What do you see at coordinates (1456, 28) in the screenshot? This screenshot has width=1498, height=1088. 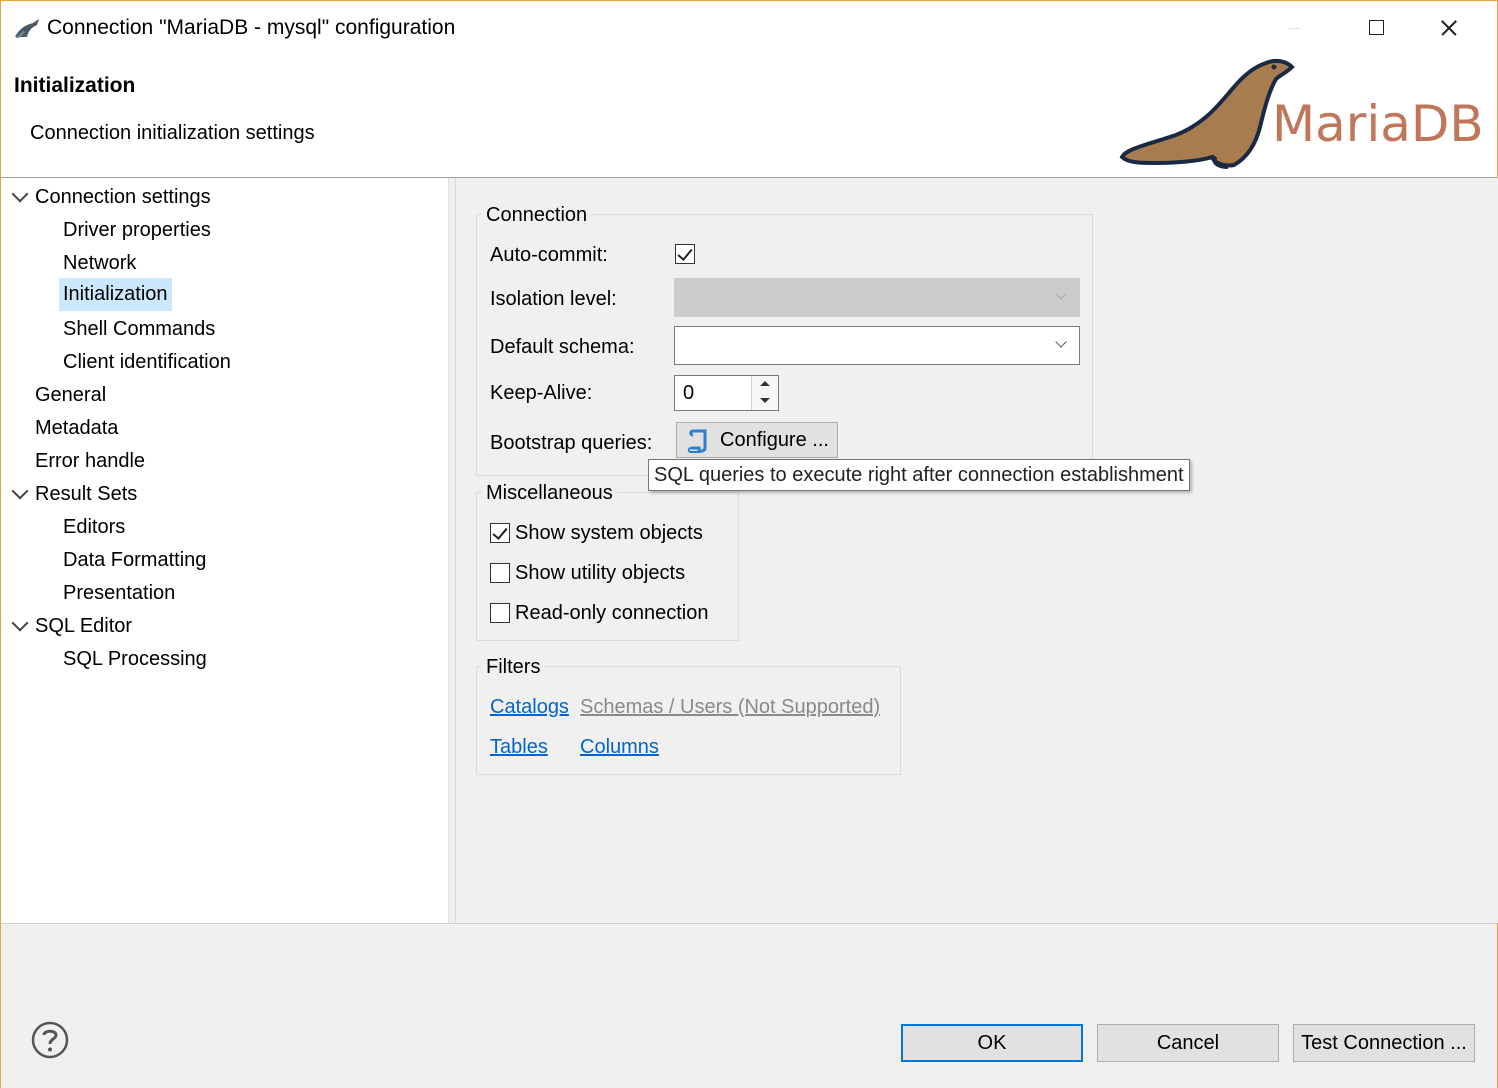 I see `close-button` at bounding box center [1456, 28].